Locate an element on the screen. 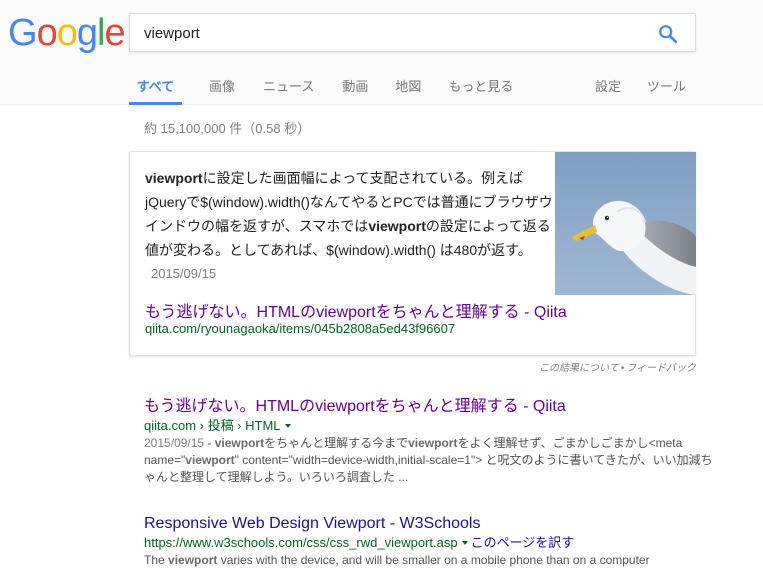  tab-images: 画像 is located at coordinates (222, 84).